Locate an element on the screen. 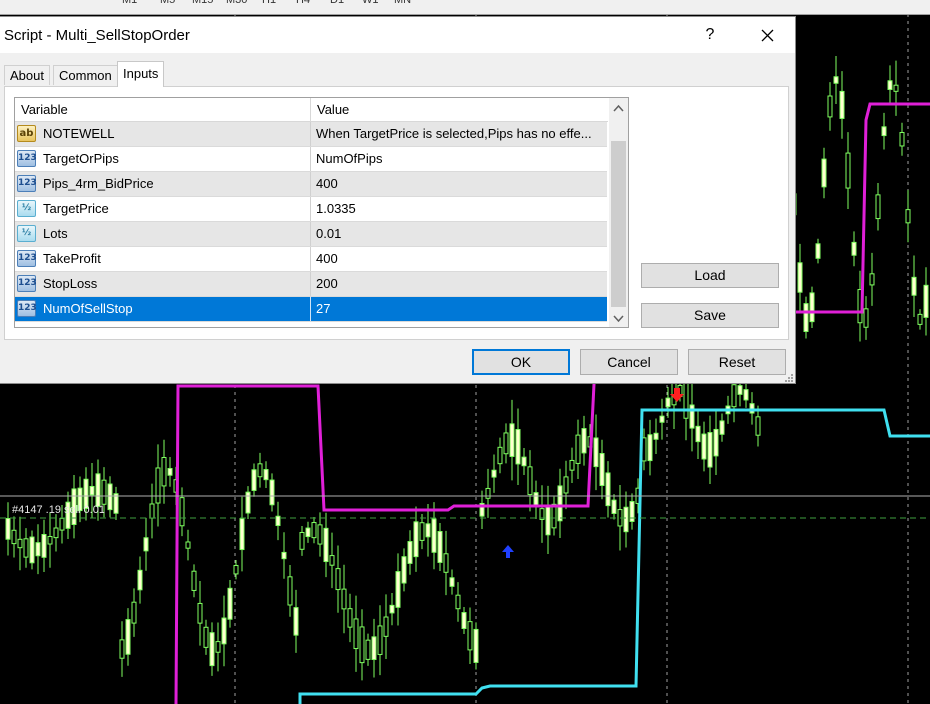 This screenshot has height=704, width=930. variable-name: TargetOrPips is located at coordinates (81, 158).